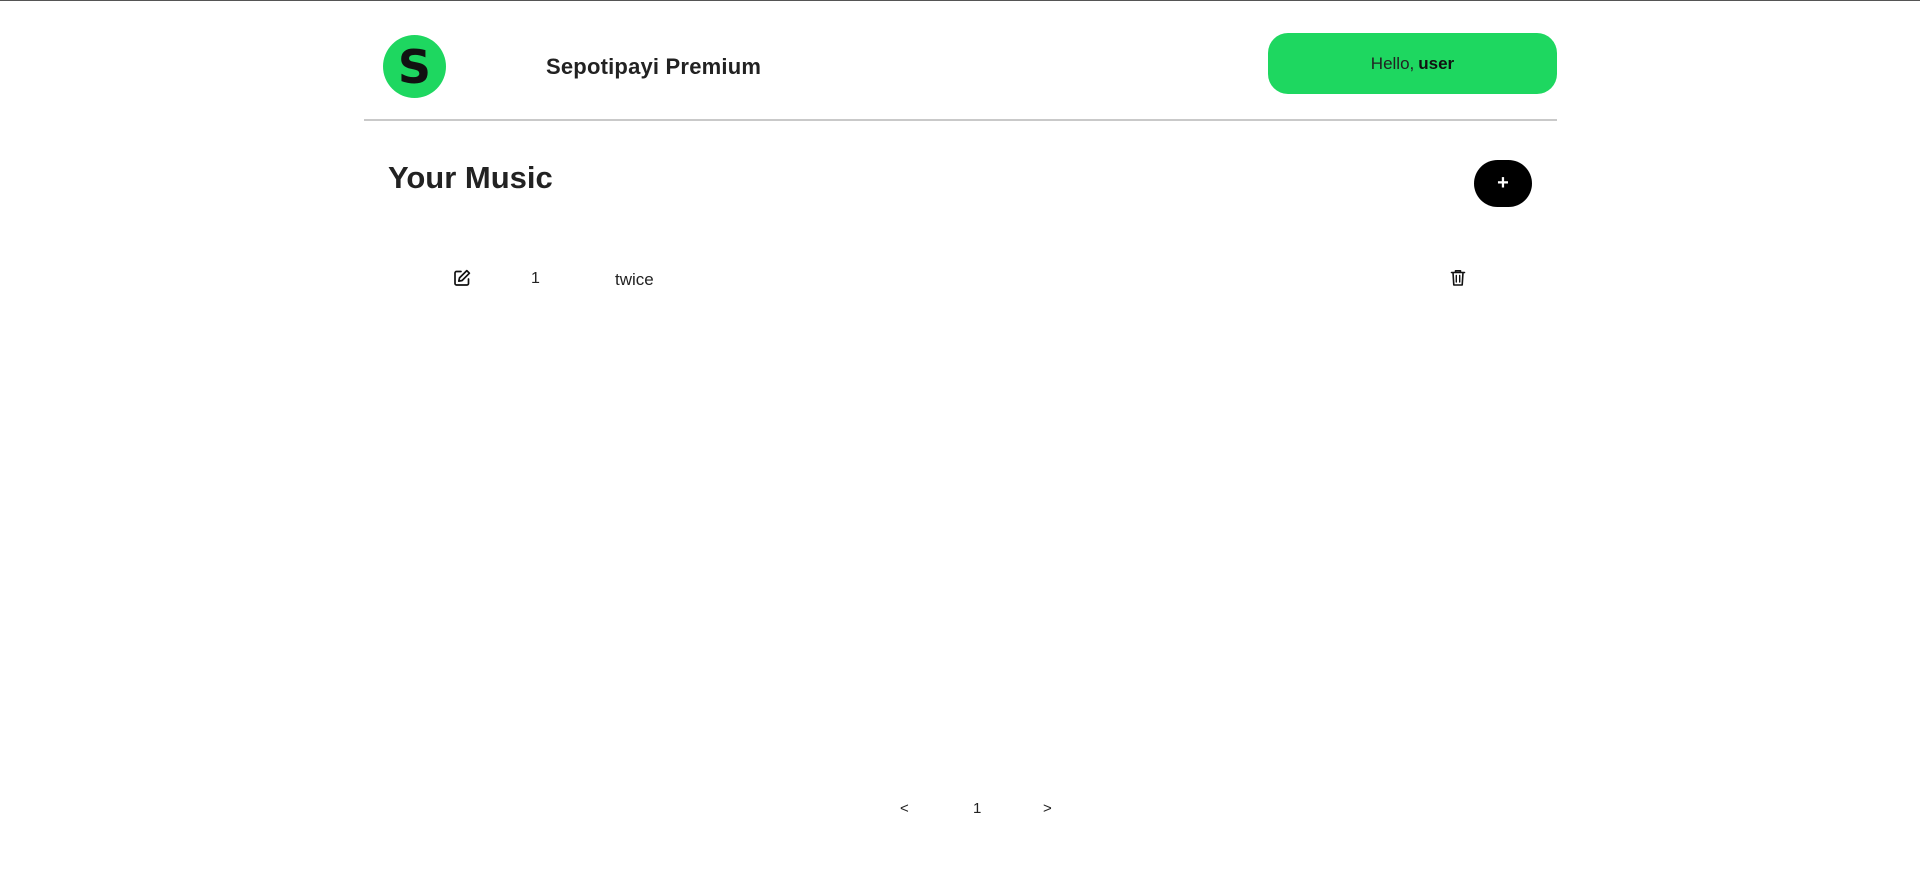  What do you see at coordinates (1436, 63) in the screenshot?
I see `greeting-user-name: user` at bounding box center [1436, 63].